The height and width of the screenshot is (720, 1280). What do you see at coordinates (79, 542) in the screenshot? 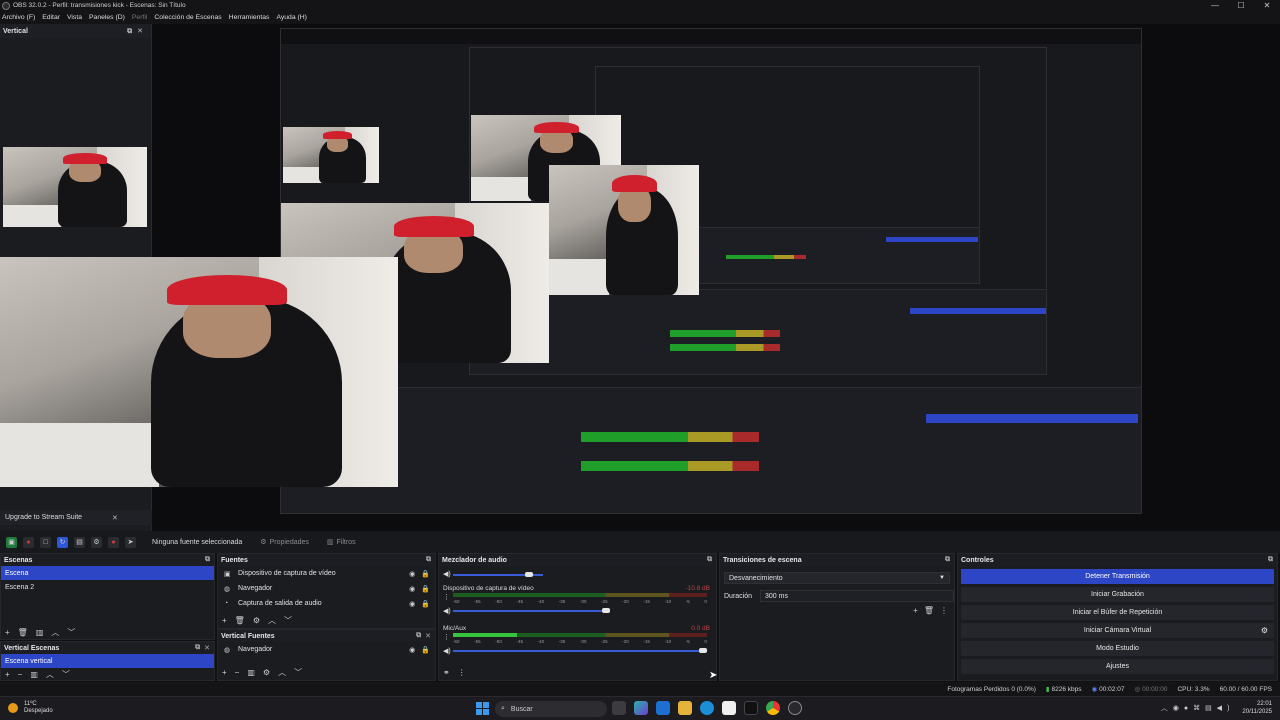
I see `capture-icon: ▤` at bounding box center [79, 542].